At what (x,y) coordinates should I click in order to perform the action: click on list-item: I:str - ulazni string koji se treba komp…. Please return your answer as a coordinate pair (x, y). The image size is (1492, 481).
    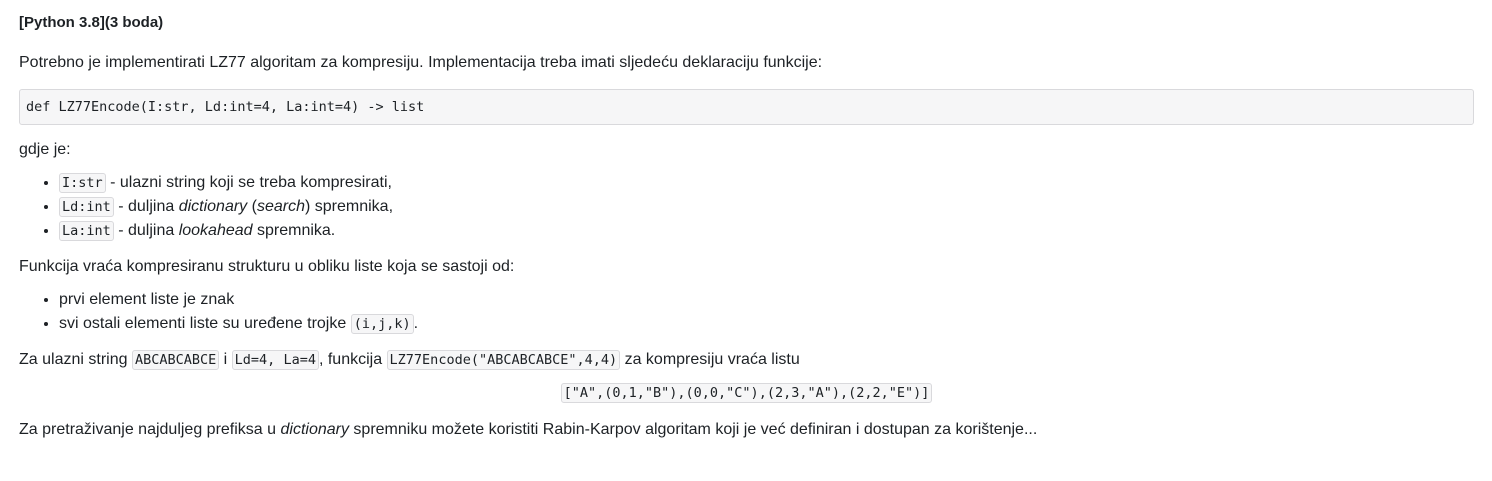
    Looking at the image, I should click on (766, 183).